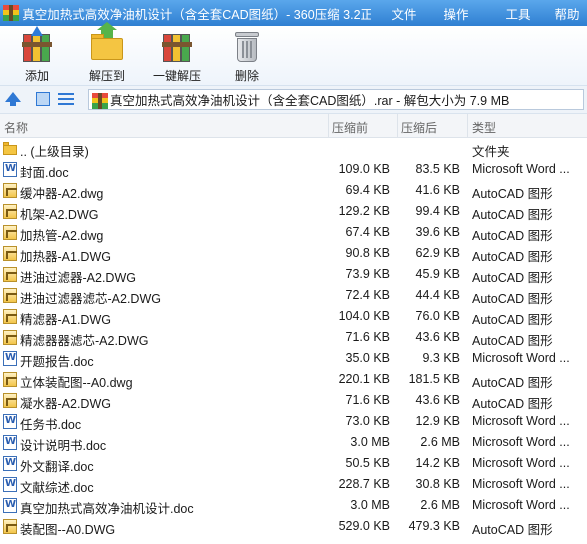  I want to click on file-row: 机架-A2.DWG 129.2 KB 99.4 KB AutoCAD 图形, so click(293, 211).